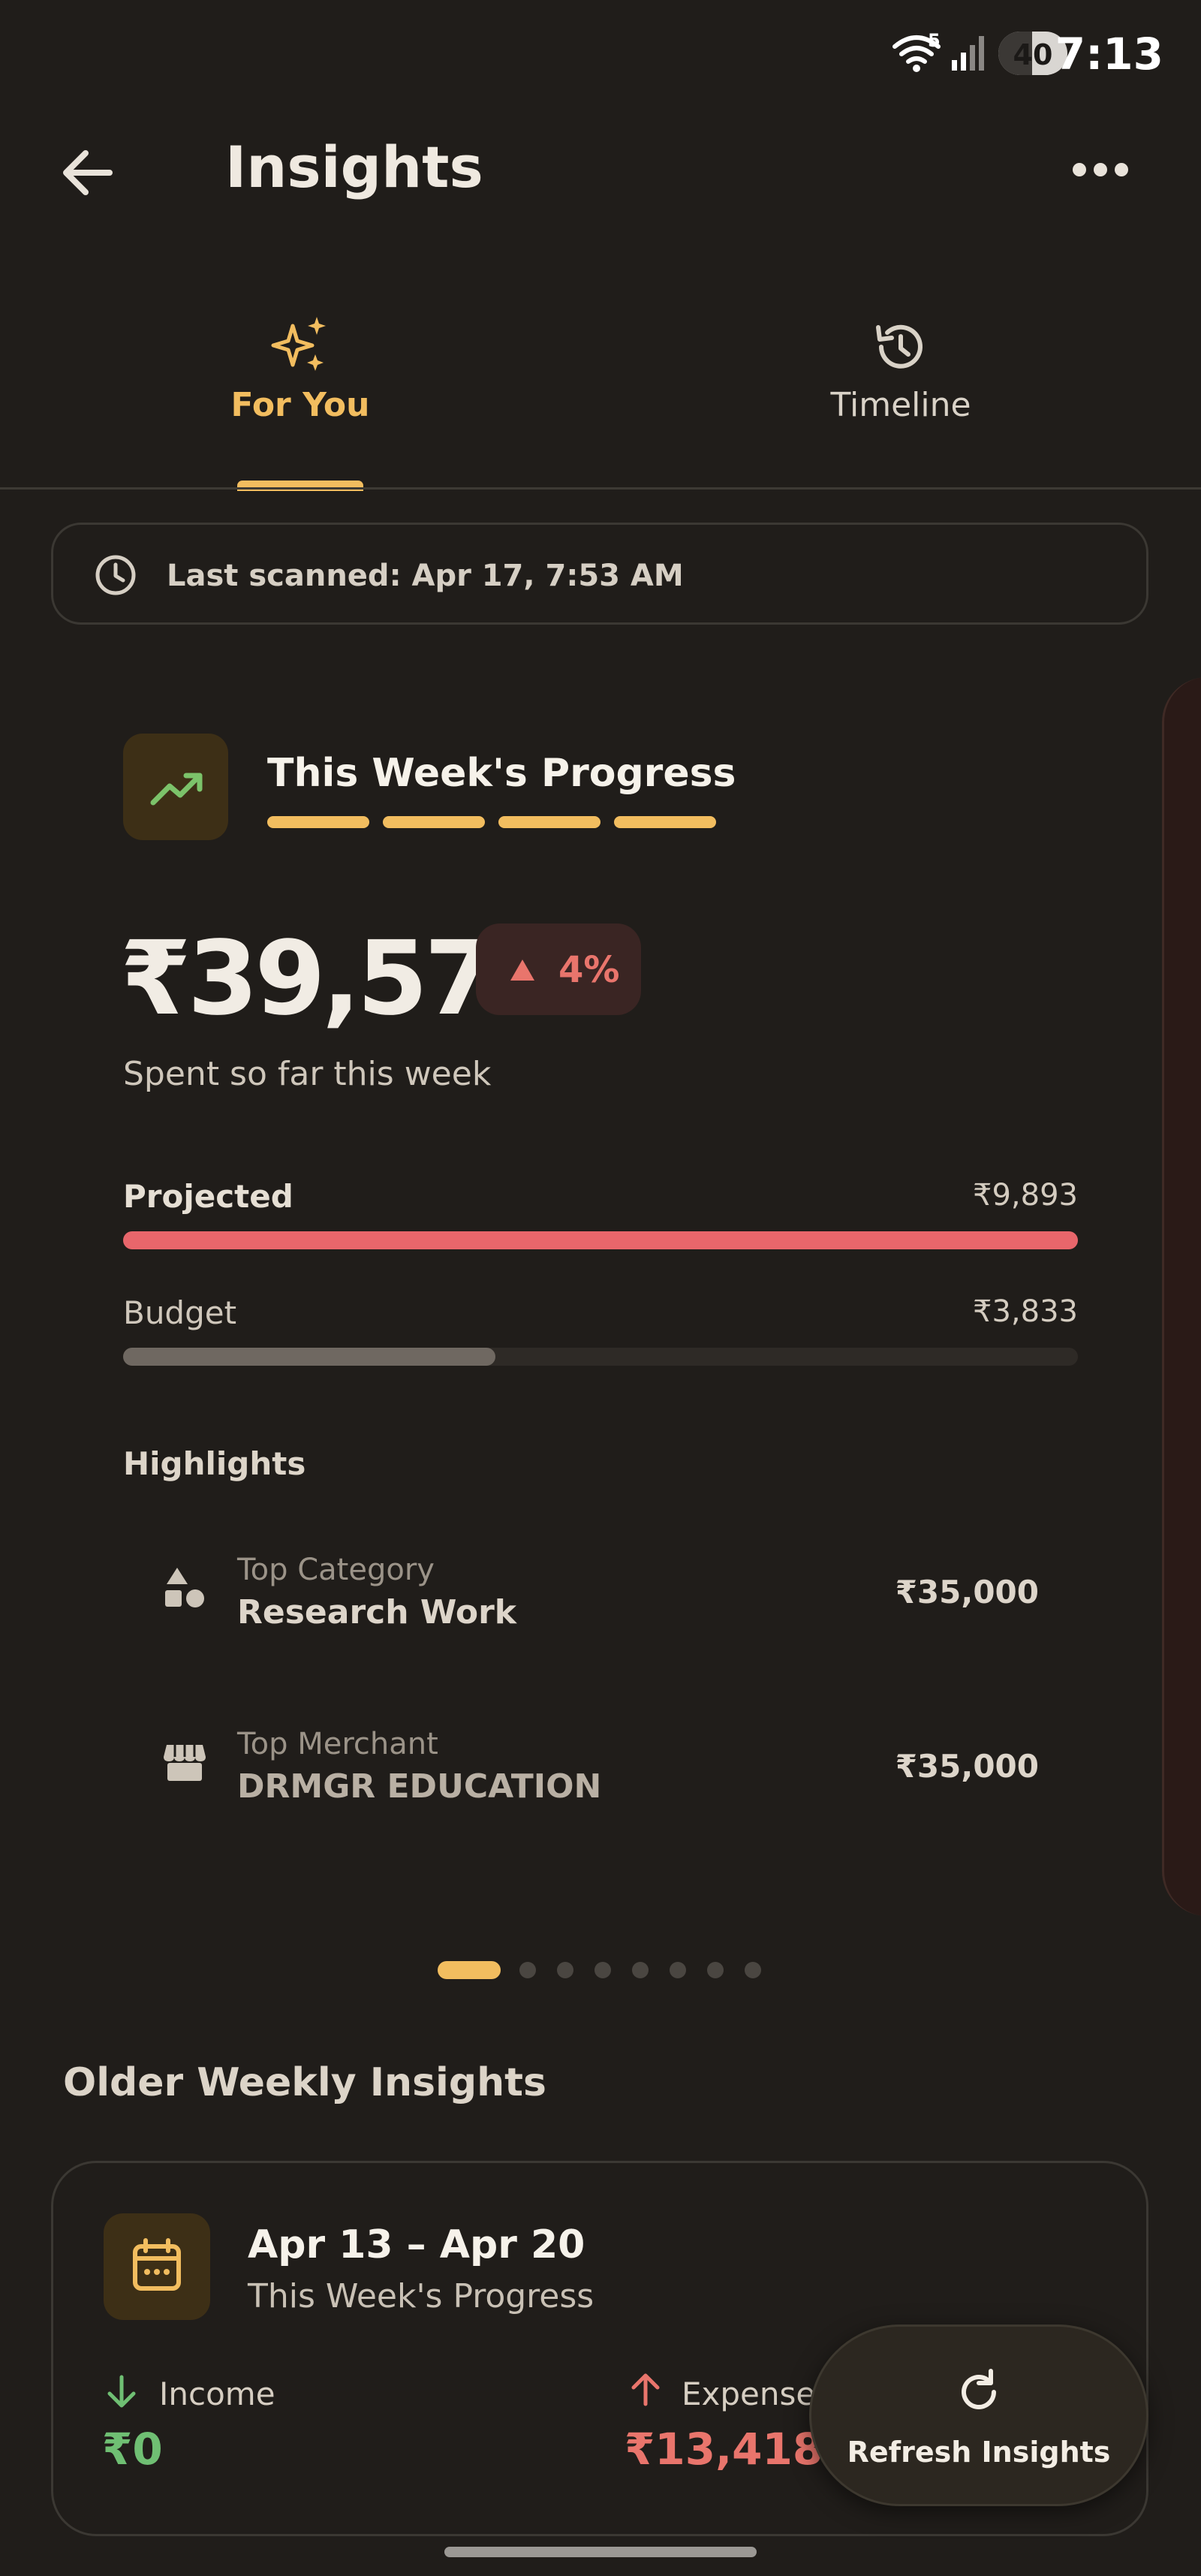  Describe the element at coordinates (309, 1357) in the screenshot. I see `budget-bar-fill` at that location.